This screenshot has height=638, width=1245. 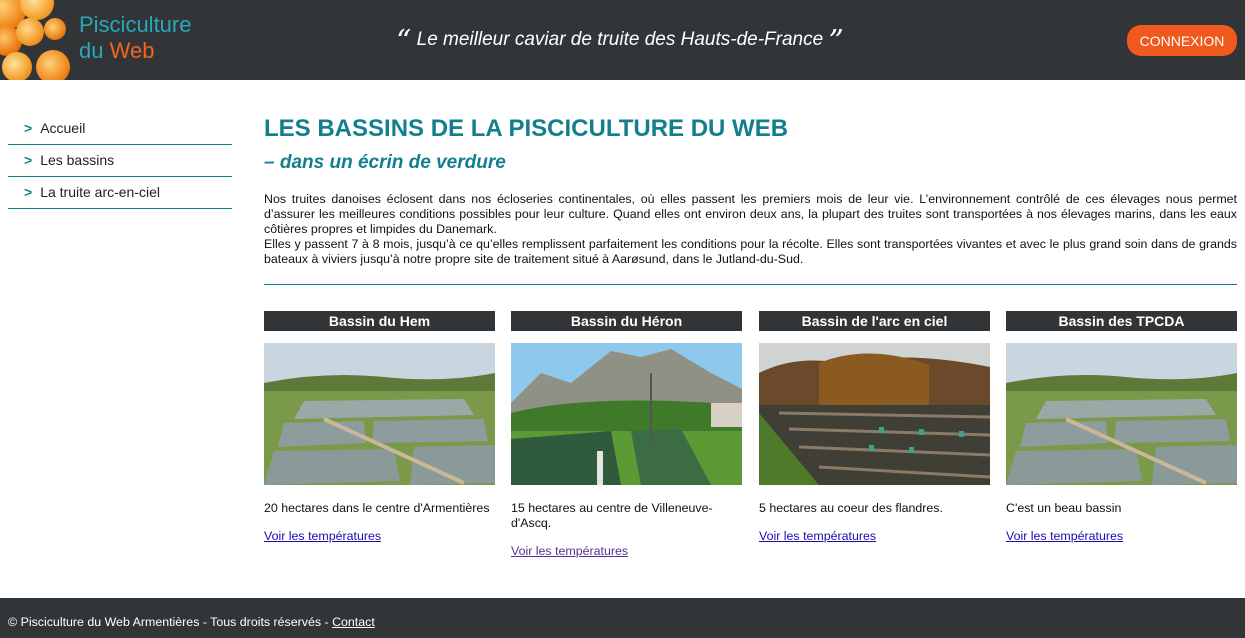 What do you see at coordinates (135, 24) in the screenshot?
I see `logo-line-1: Pisciculture` at bounding box center [135, 24].